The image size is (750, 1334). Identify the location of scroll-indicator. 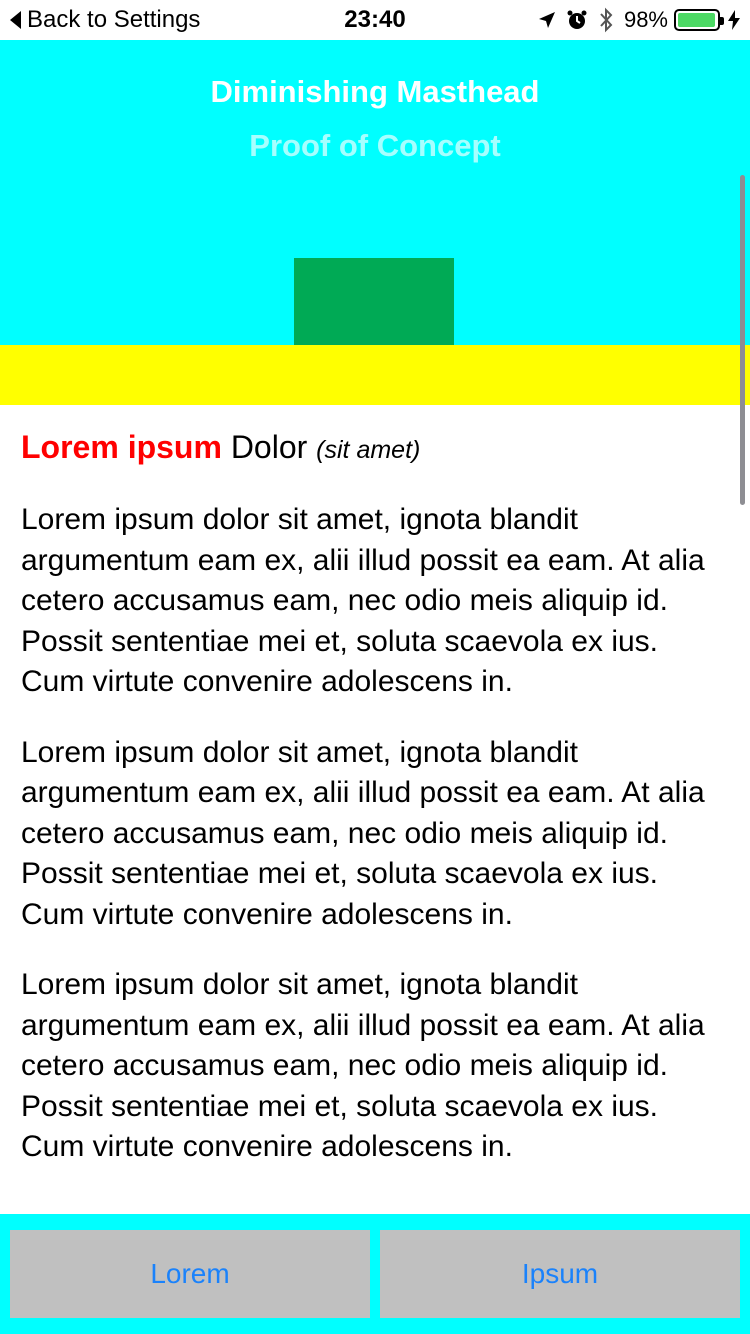
(742, 340).